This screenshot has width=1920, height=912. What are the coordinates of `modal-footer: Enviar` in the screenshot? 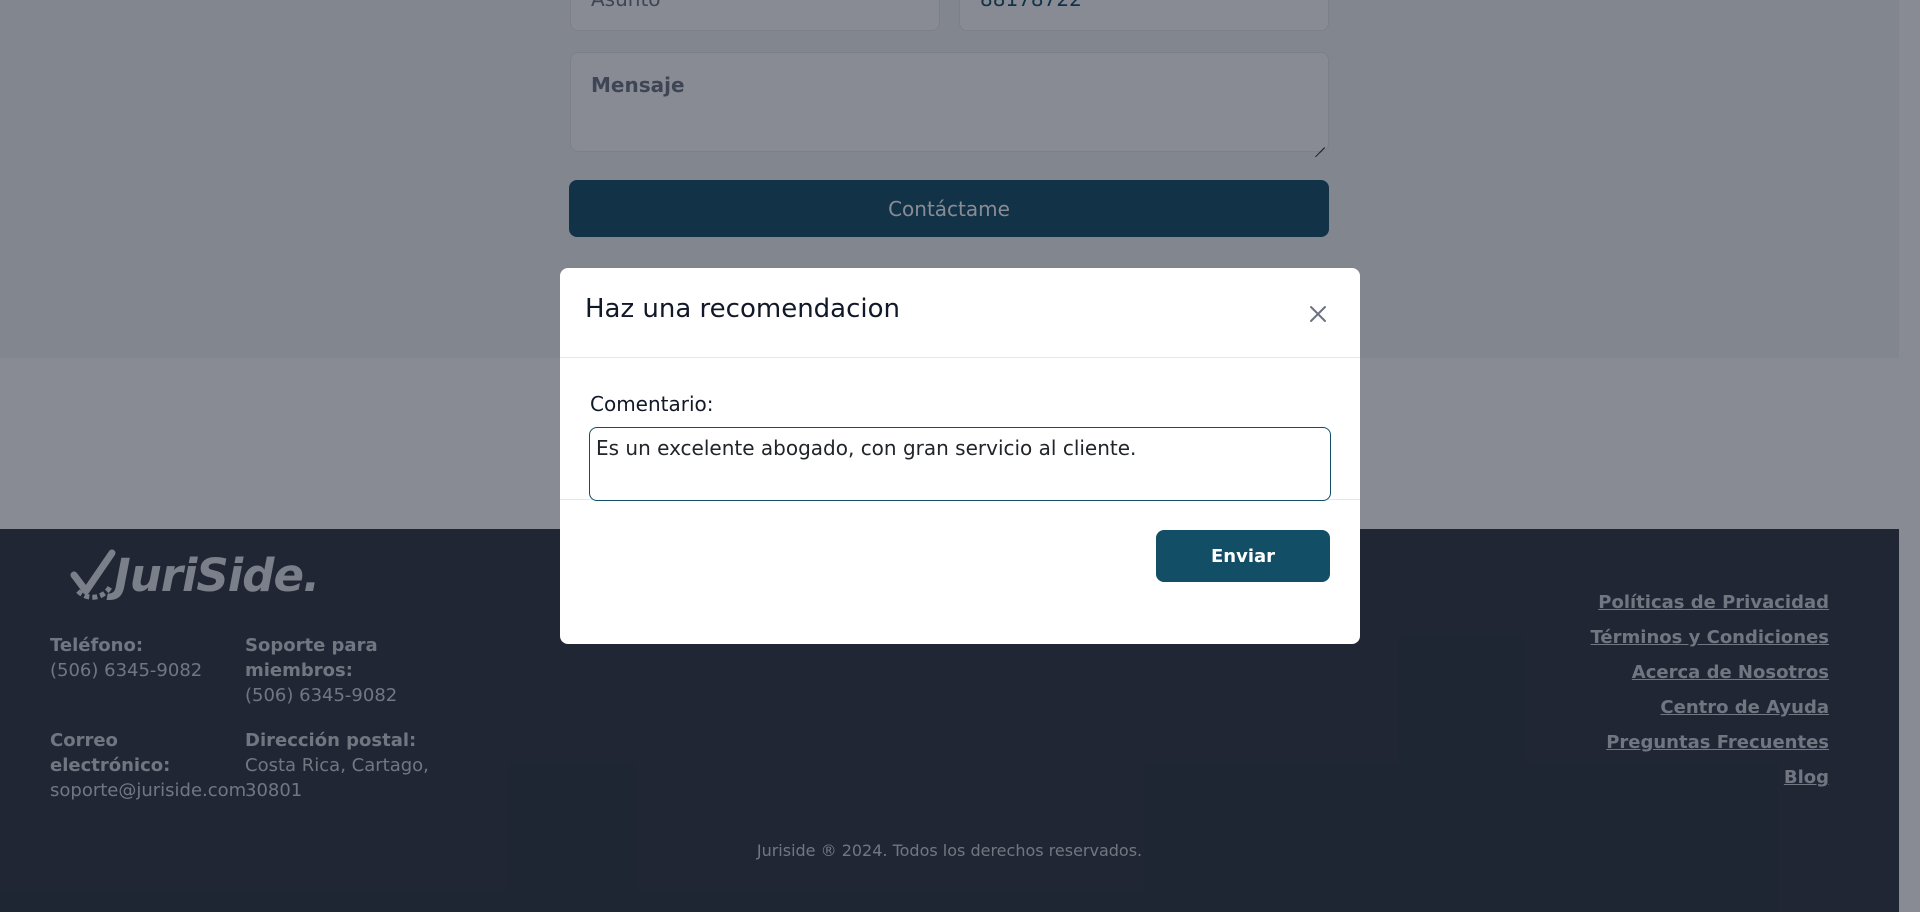 It's located at (960, 572).